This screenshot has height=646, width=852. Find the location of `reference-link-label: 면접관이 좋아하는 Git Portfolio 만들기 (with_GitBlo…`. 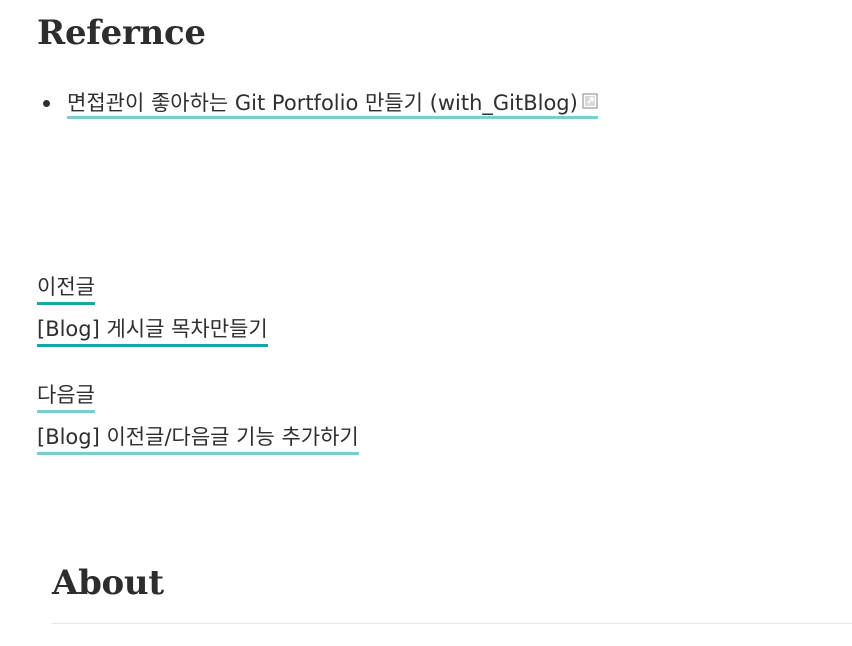

reference-link-label: 면접관이 좋아하는 Git Portfolio 만들기 (with_GitBlo… is located at coordinates (322, 103).